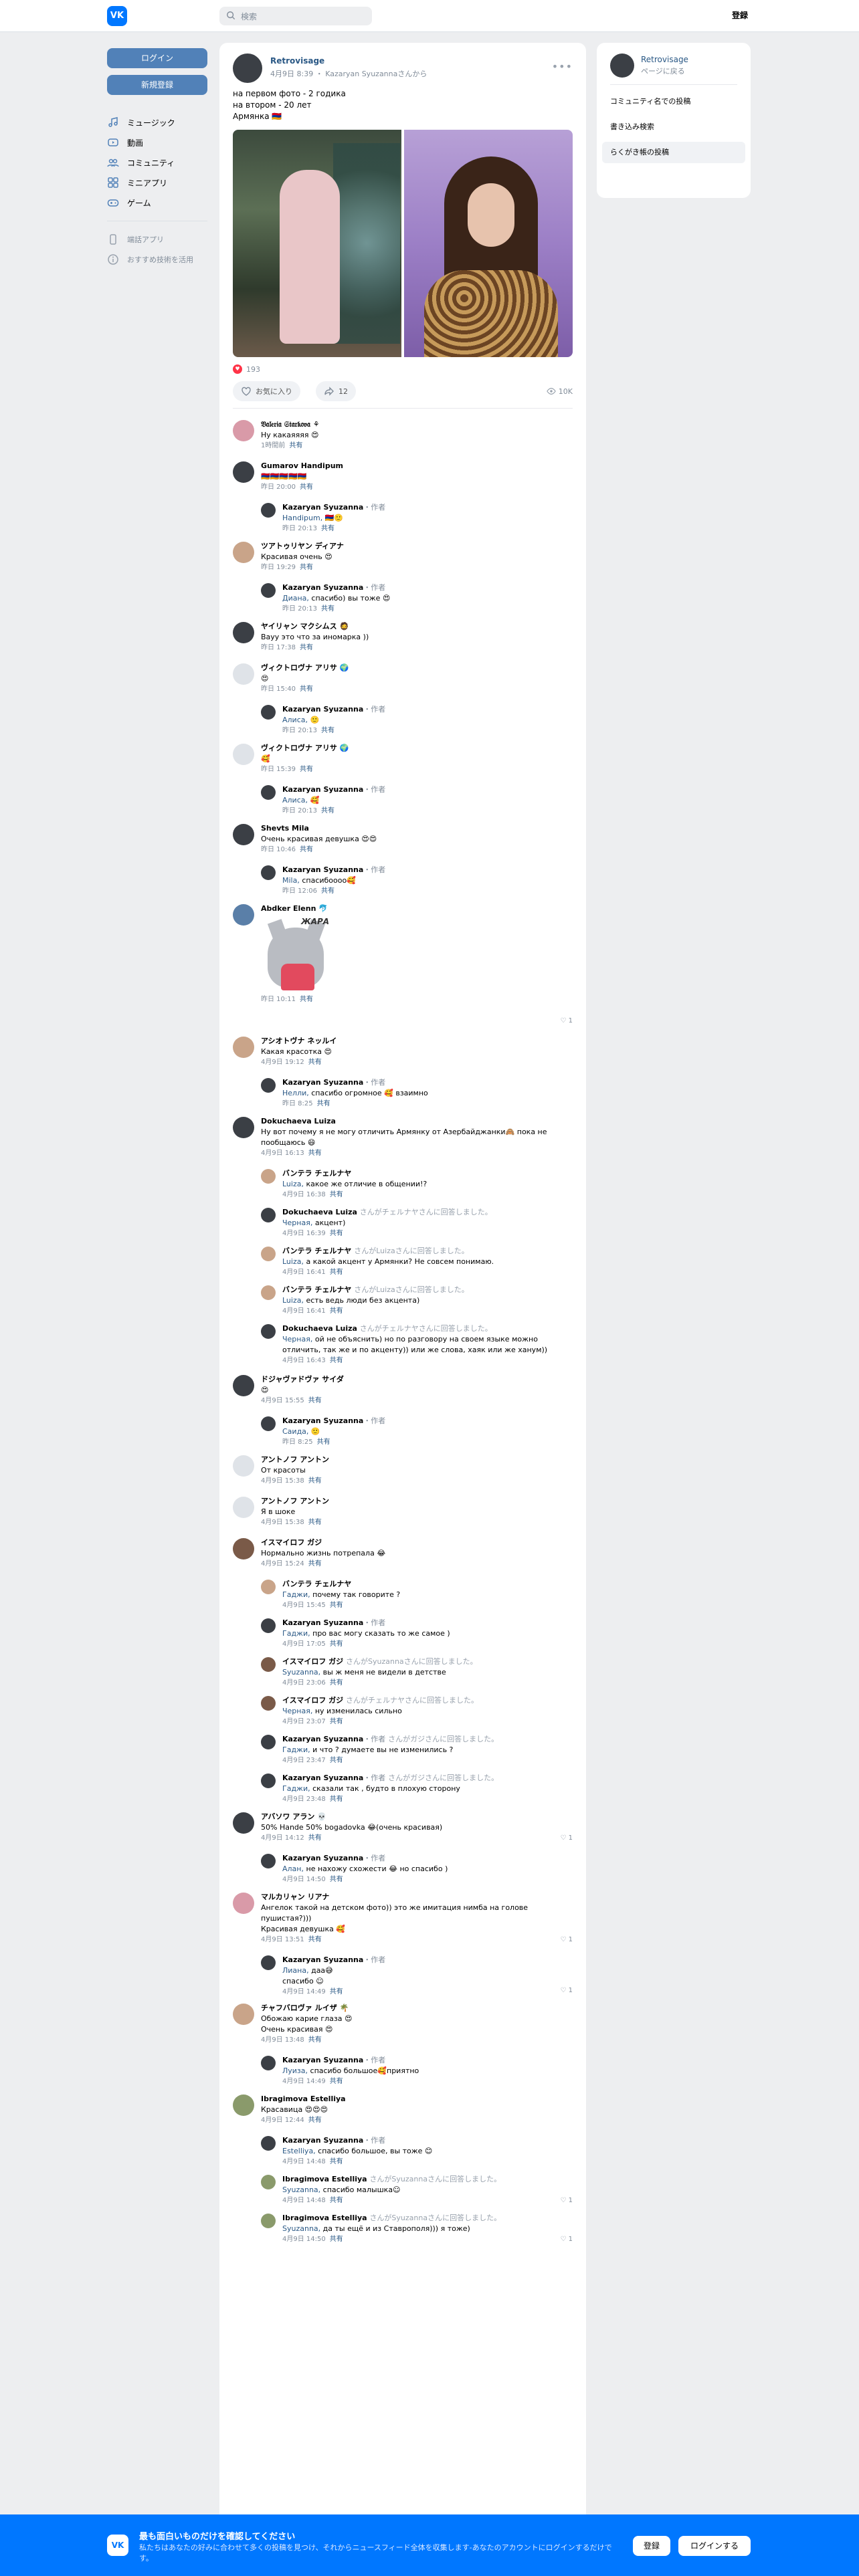 The width and height of the screenshot is (859, 2576). I want to click on comment-time: 4月9日 15:55, so click(282, 1400).